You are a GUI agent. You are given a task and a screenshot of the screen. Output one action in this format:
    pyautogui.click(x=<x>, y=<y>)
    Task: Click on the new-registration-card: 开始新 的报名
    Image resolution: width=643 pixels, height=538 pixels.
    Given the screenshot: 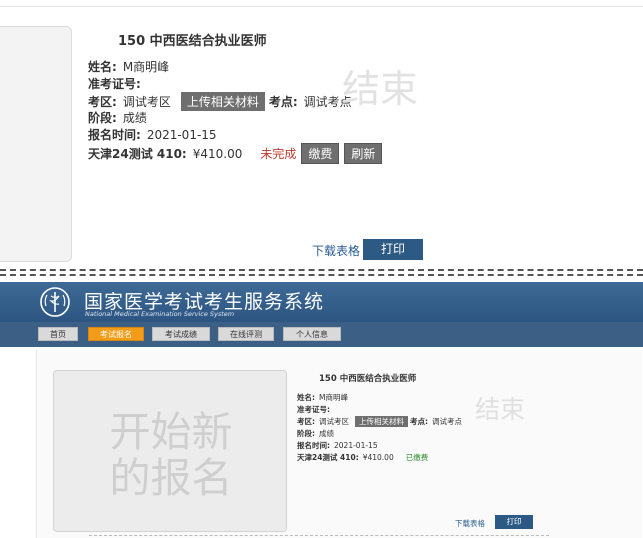 What is the action you would take?
    pyautogui.click(x=170, y=451)
    